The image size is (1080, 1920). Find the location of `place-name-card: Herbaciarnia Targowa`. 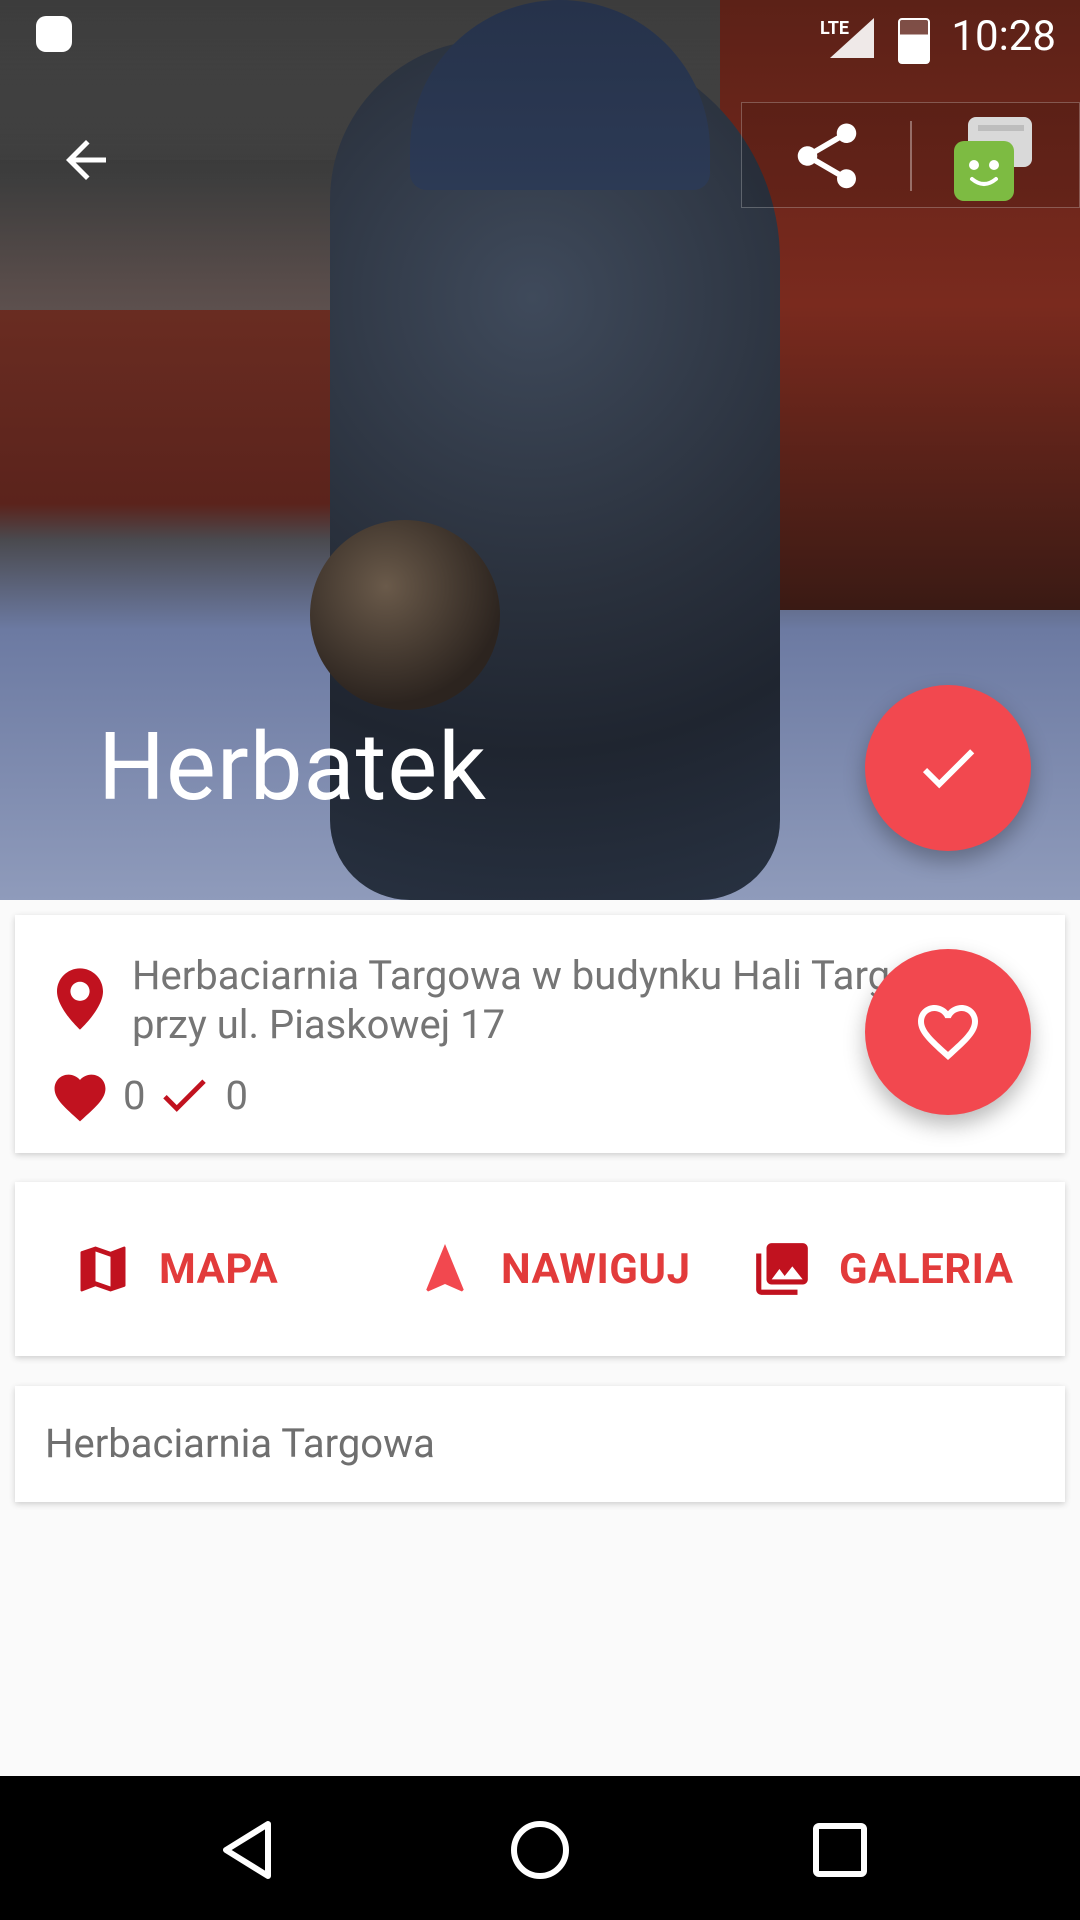

place-name-card: Herbaciarnia Targowa is located at coordinates (540, 1444).